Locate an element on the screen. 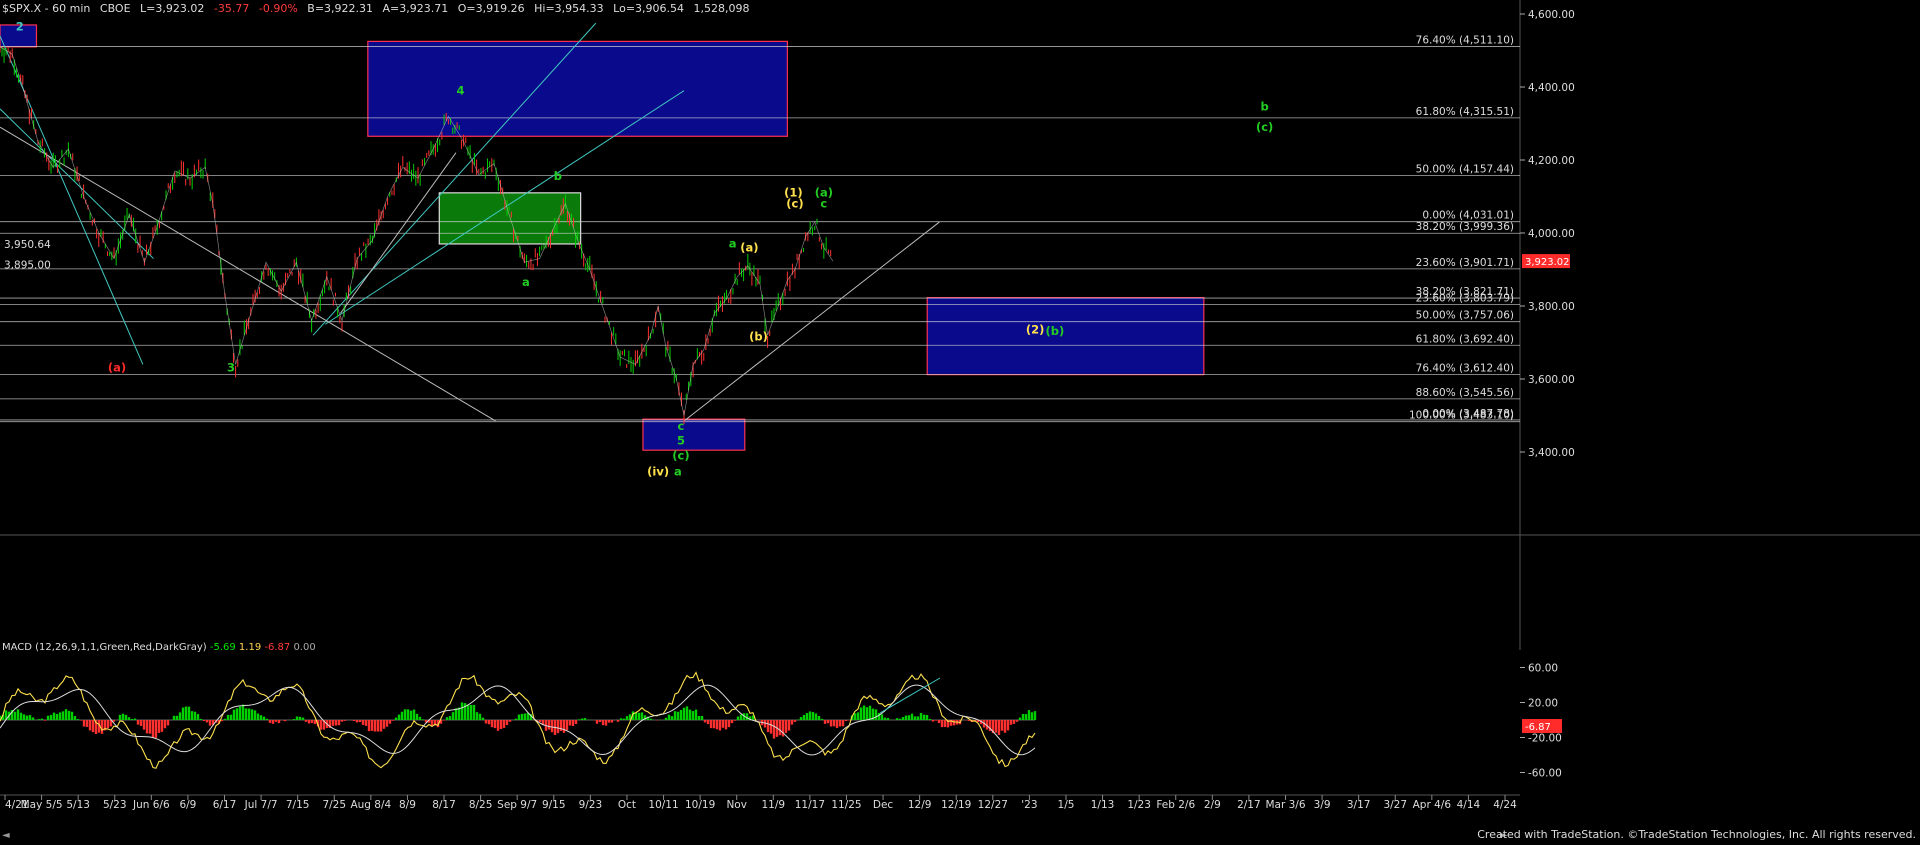 The image size is (1920, 845). time-tick-label-8: 7/15 is located at coordinates (298, 805).